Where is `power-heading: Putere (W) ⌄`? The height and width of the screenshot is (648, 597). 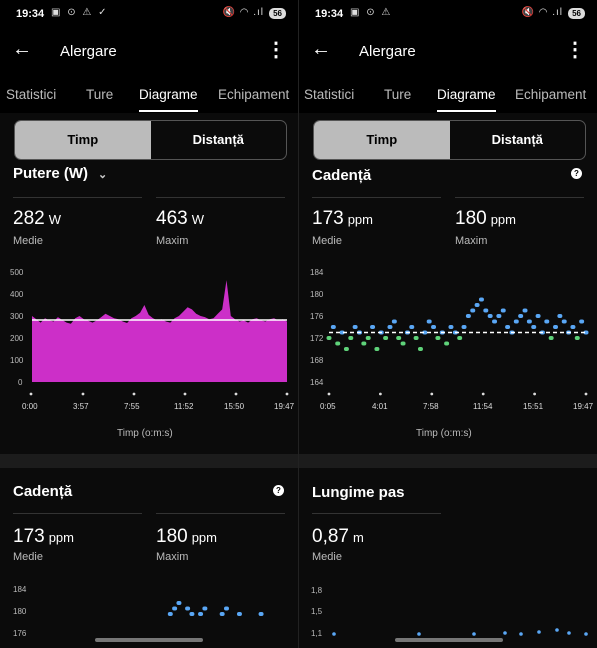 power-heading: Putere (W) ⌄ is located at coordinates (60, 173).